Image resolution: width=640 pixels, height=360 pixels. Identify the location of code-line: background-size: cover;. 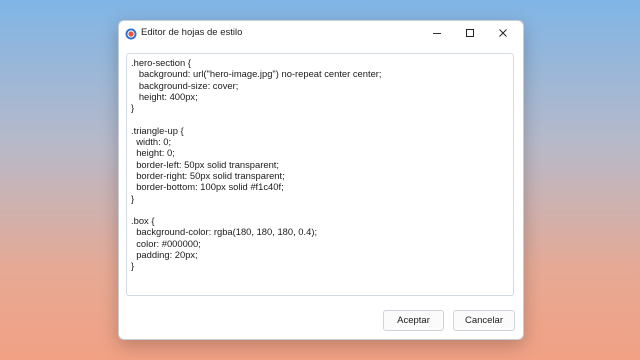
(185, 85).